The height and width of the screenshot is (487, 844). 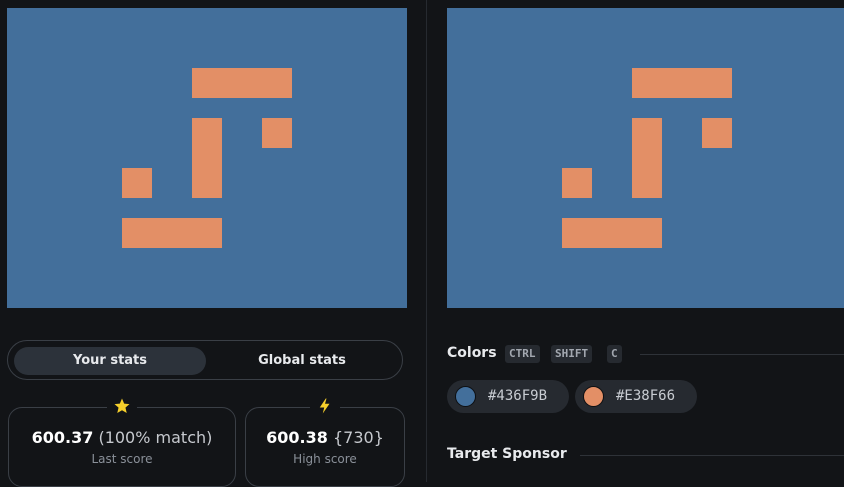 I want to click on tab-your-stats: Your stats, so click(x=110, y=361).